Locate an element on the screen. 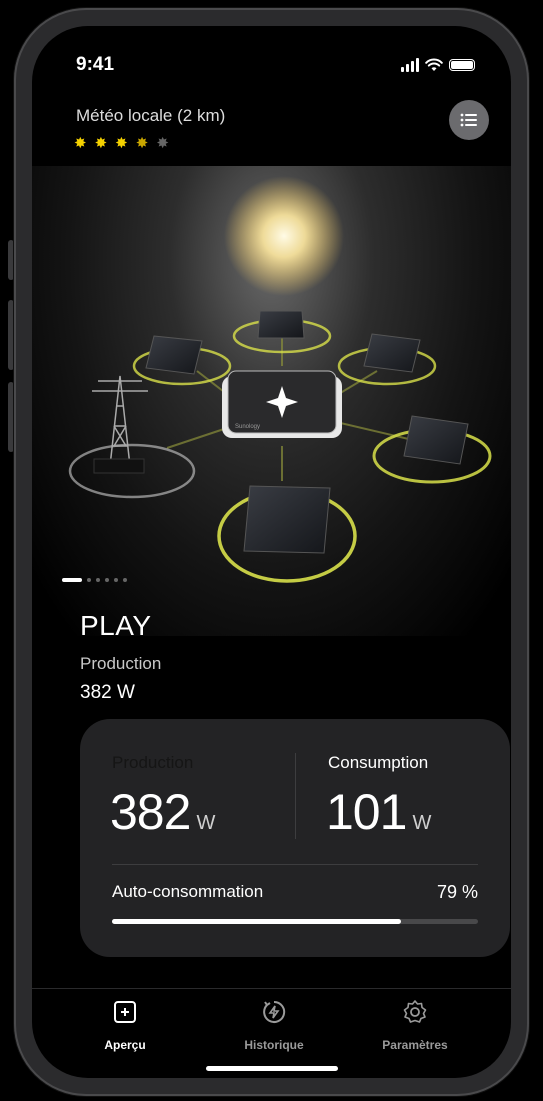  bolt-circle-icon is located at coordinates (274, 1011).